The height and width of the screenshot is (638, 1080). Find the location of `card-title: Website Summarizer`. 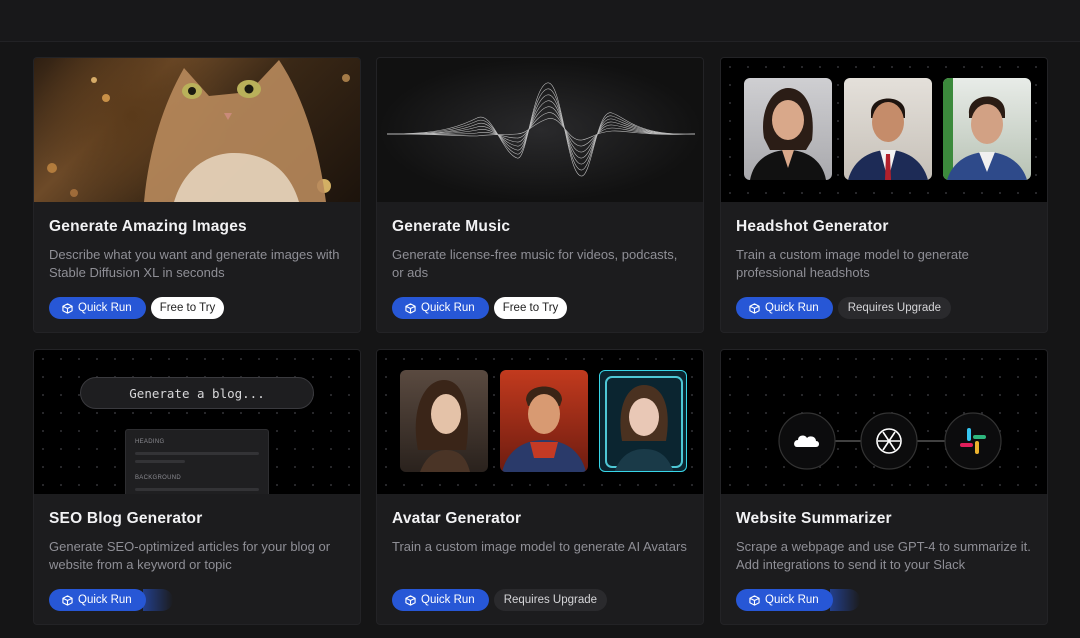

card-title: Website Summarizer is located at coordinates (814, 518).